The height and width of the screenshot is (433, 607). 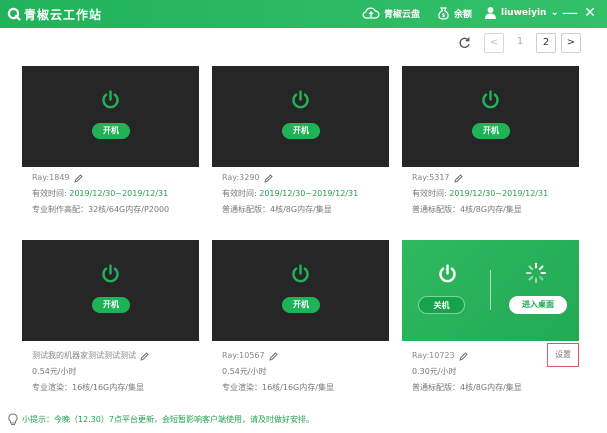 I want to click on app-logo-icon, so click(x=14, y=14).